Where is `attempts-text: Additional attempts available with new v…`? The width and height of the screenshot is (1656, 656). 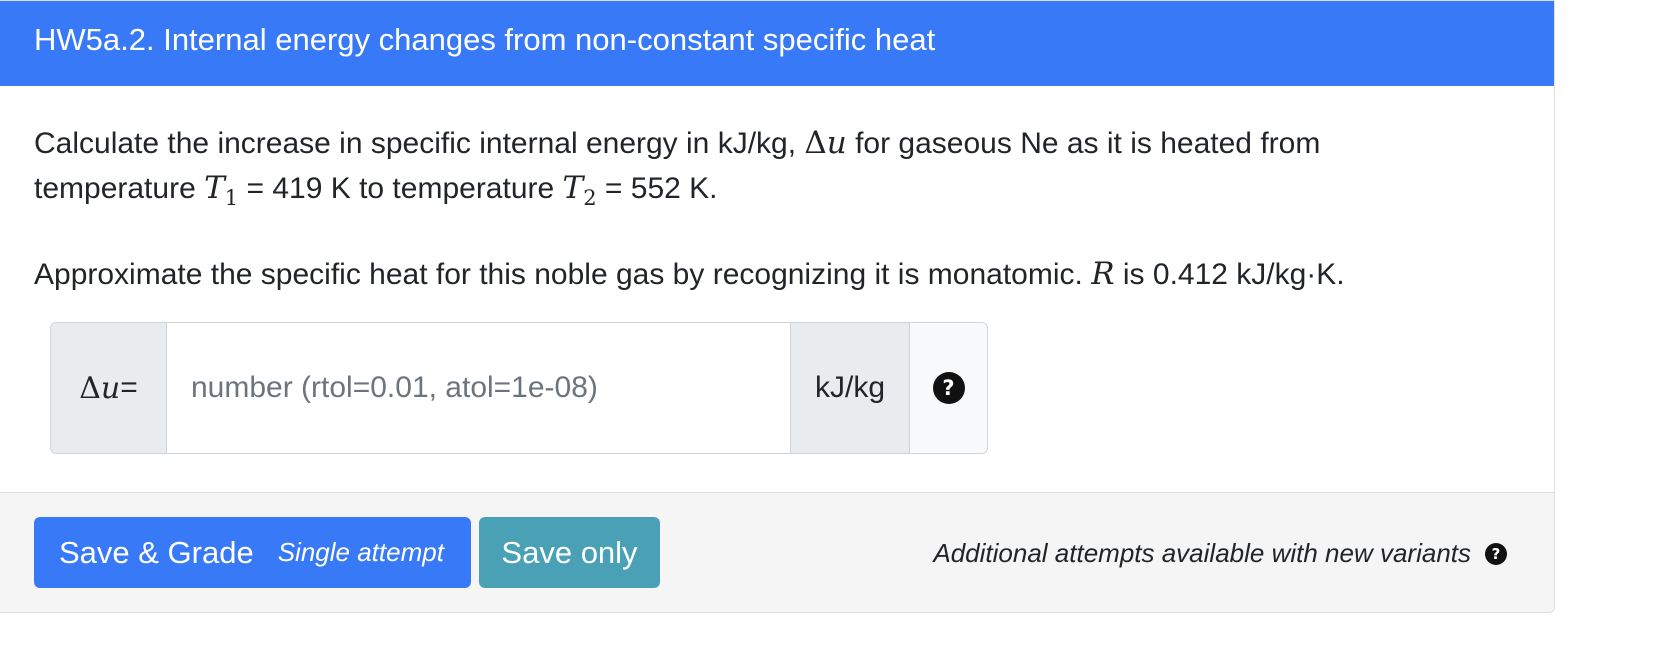 attempts-text: Additional attempts available with new v… is located at coordinates (1202, 553).